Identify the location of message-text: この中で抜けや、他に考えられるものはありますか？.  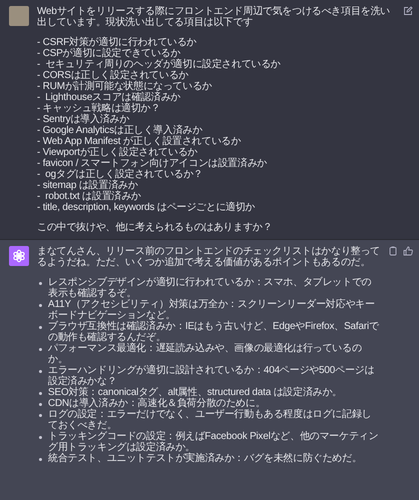
(155, 227).